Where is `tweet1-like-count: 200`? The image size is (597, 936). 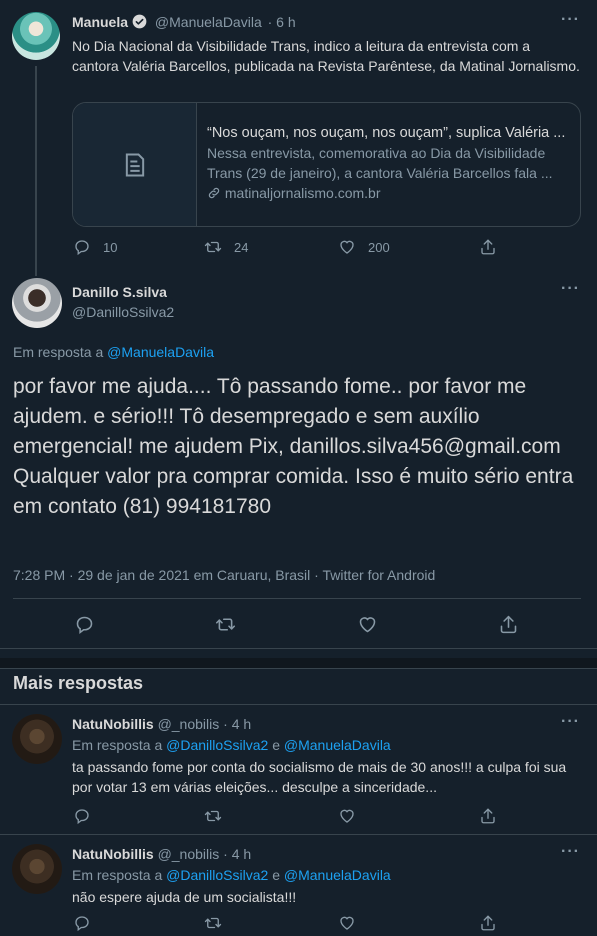 tweet1-like-count: 200 is located at coordinates (379, 247).